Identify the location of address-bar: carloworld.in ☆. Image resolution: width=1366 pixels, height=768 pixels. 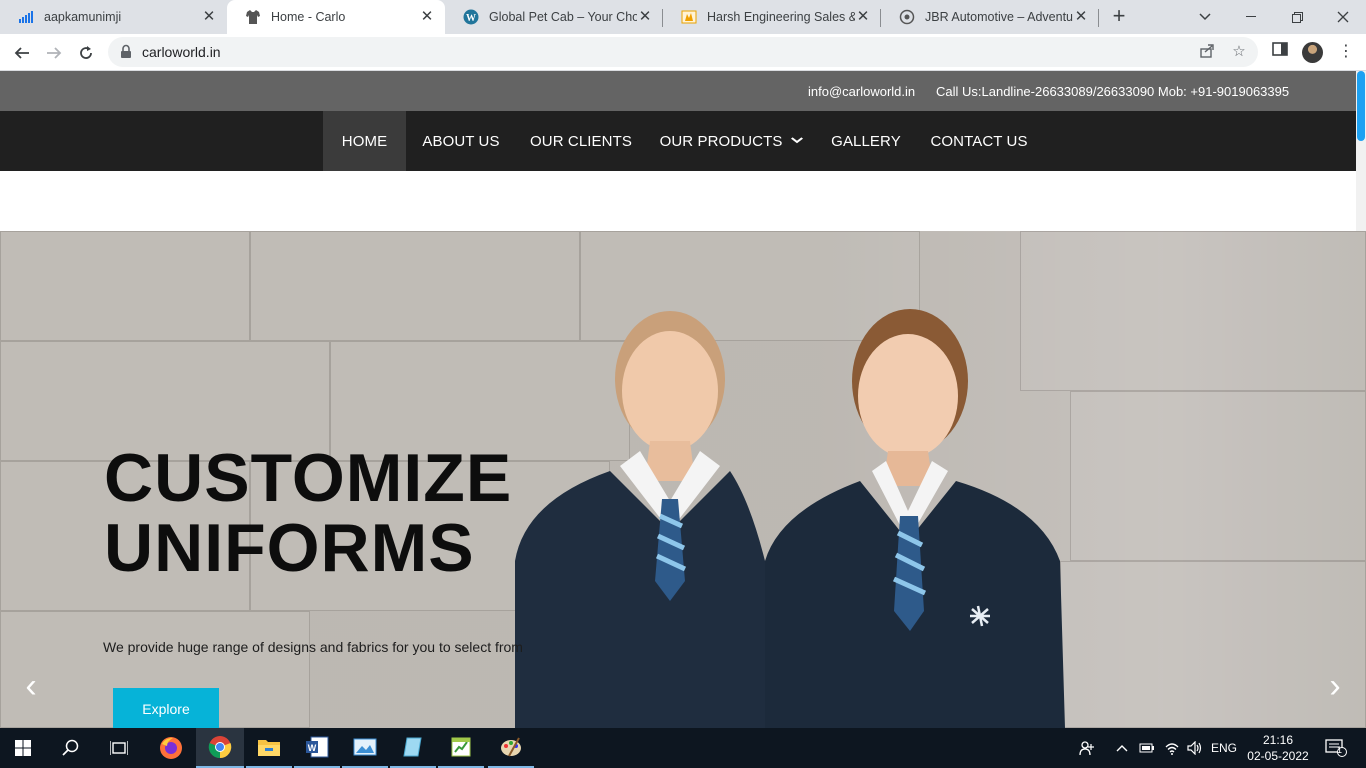
(683, 52).